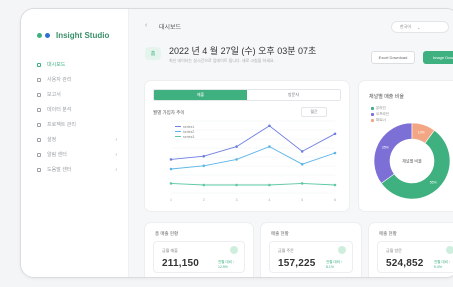  I want to click on logo: Insight Studio, so click(73, 35).